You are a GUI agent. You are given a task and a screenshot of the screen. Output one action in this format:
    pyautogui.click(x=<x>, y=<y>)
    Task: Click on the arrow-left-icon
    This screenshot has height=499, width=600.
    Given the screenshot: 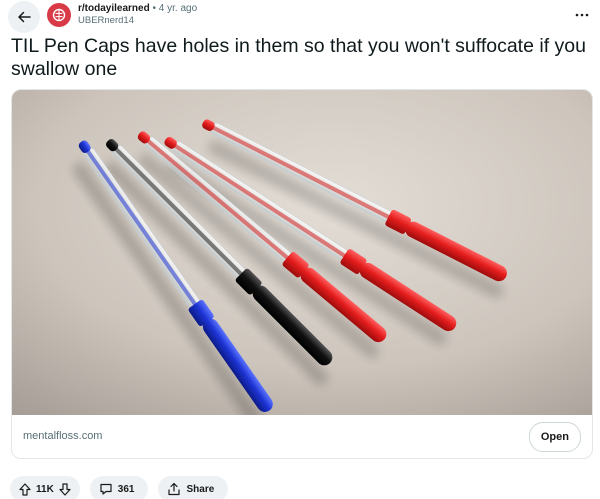 What is the action you would take?
    pyautogui.click(x=24, y=17)
    